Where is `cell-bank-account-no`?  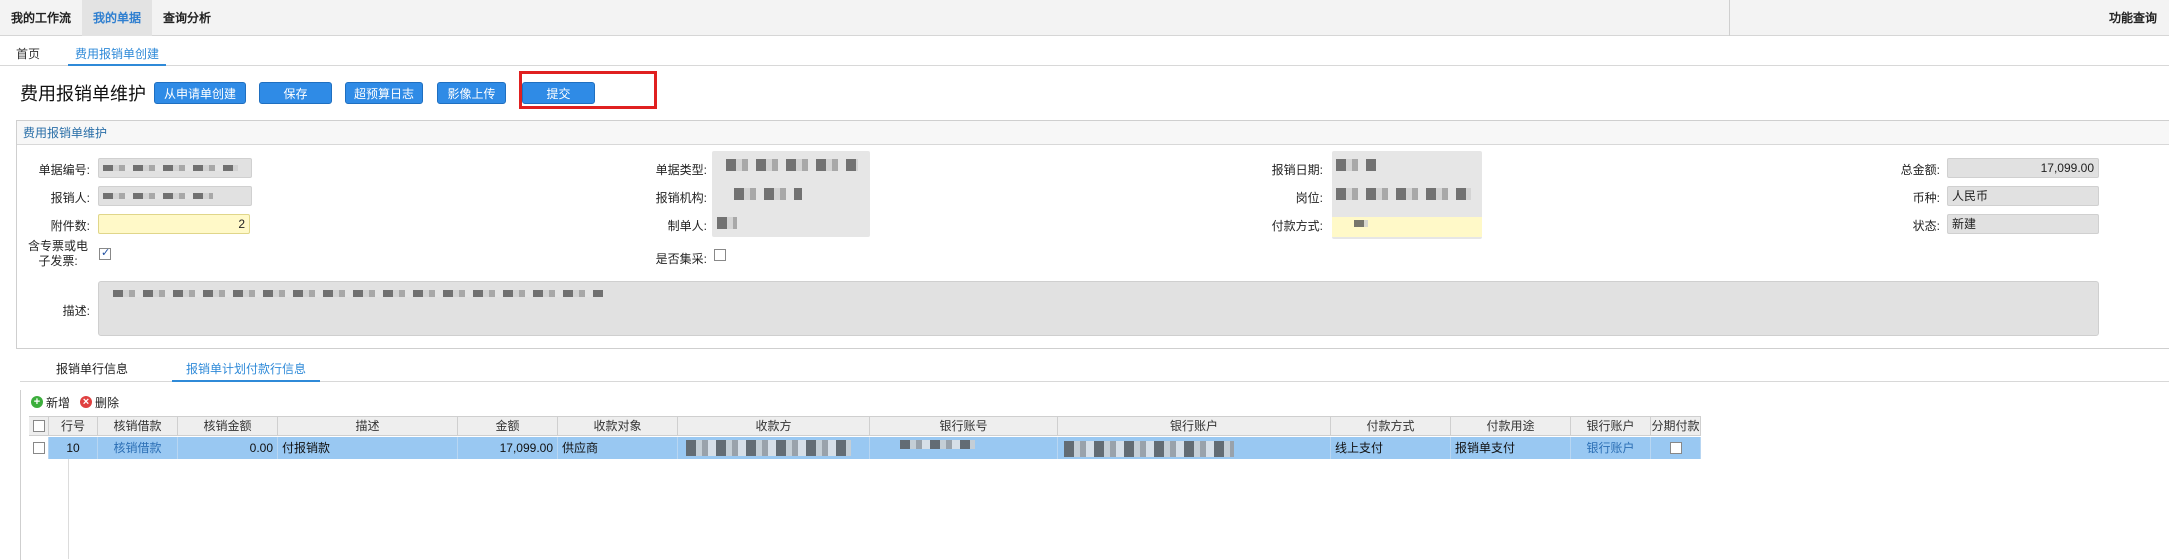
cell-bank-account-no is located at coordinates (964, 448).